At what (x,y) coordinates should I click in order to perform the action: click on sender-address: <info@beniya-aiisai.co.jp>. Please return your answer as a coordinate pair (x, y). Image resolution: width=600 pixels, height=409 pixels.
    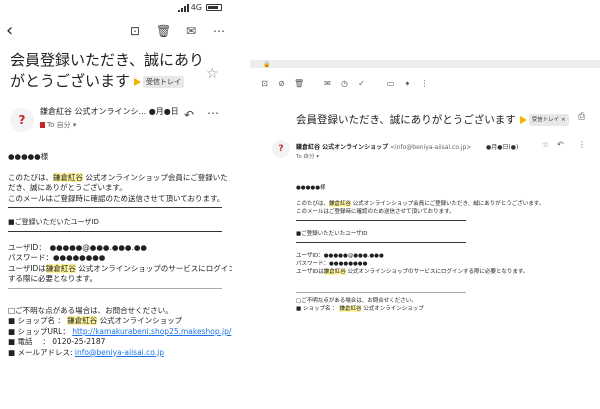
    Looking at the image, I should click on (431, 147).